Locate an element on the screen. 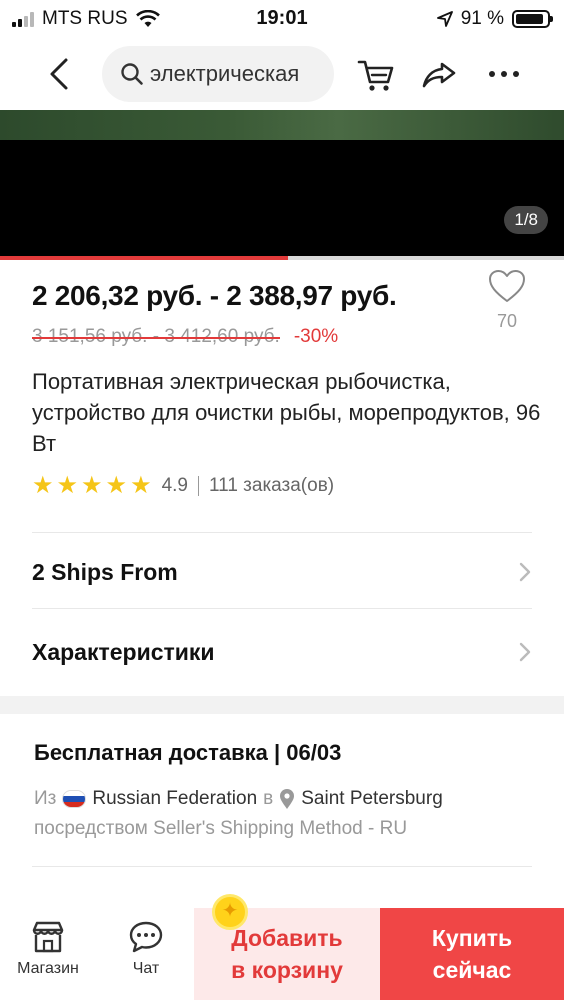 This screenshot has width=564, height=1000. from-country: Russian Federation is located at coordinates (175, 798).